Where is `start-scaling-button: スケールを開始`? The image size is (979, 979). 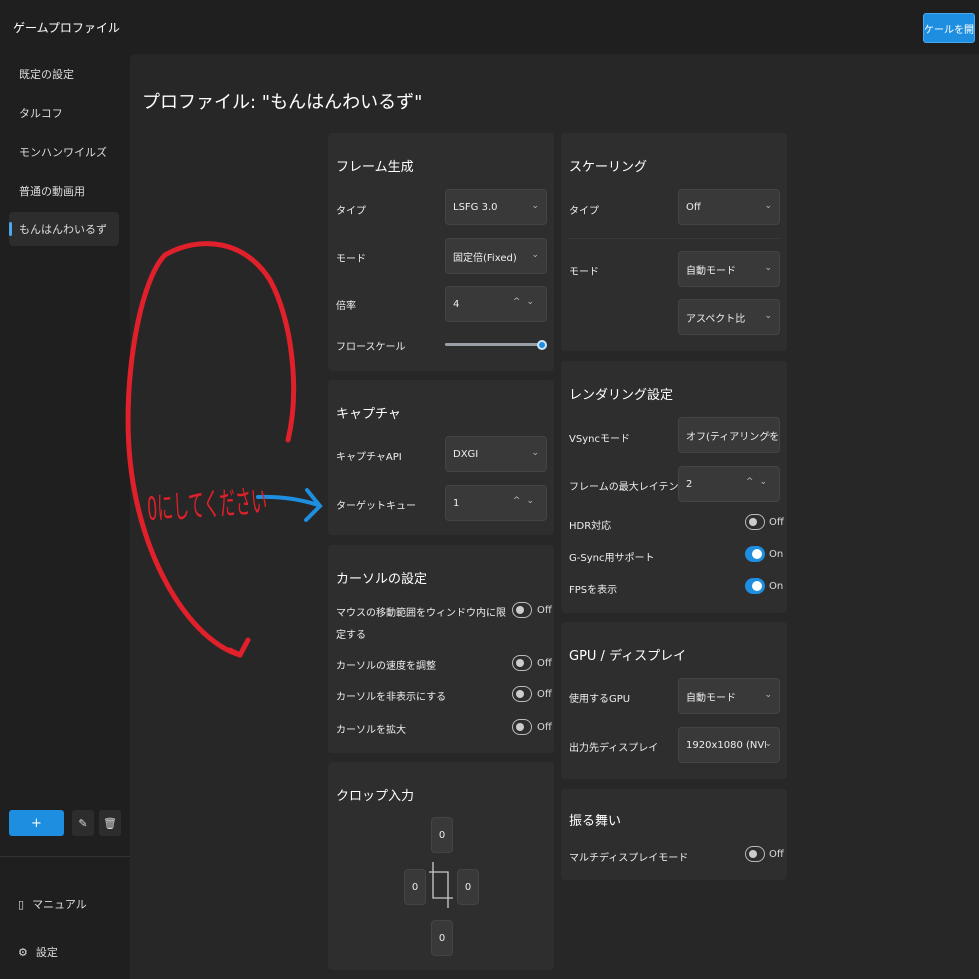 start-scaling-button: スケールを開始 is located at coordinates (949, 28).